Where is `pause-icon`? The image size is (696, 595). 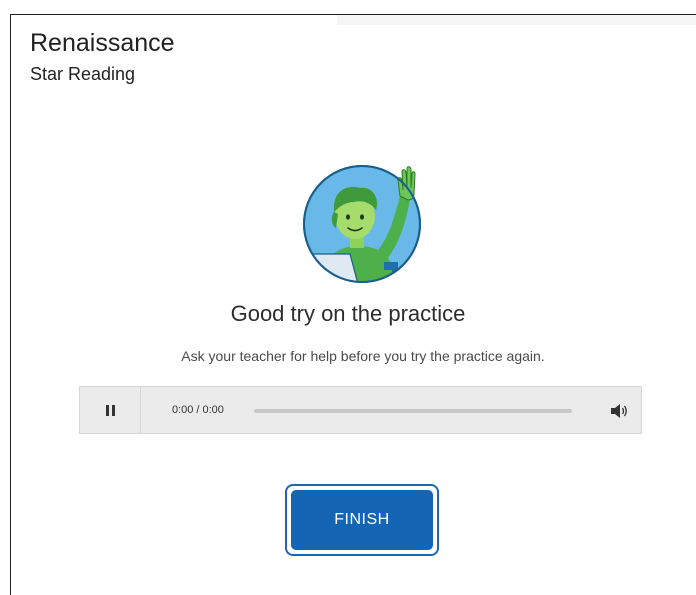 pause-icon is located at coordinates (110, 410).